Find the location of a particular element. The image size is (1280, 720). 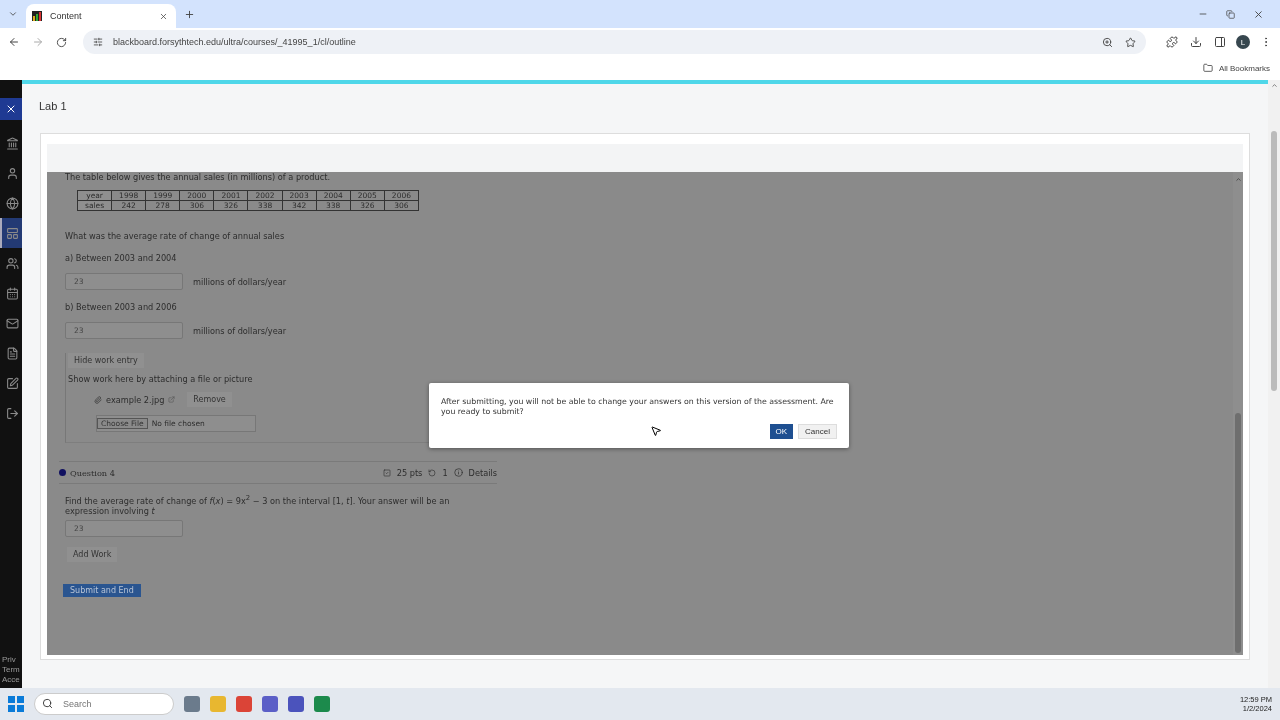

url-text: blackboard.forsythtech.edu/ultra/courses/_41995_1/cl/outline is located at coordinates (235, 42).